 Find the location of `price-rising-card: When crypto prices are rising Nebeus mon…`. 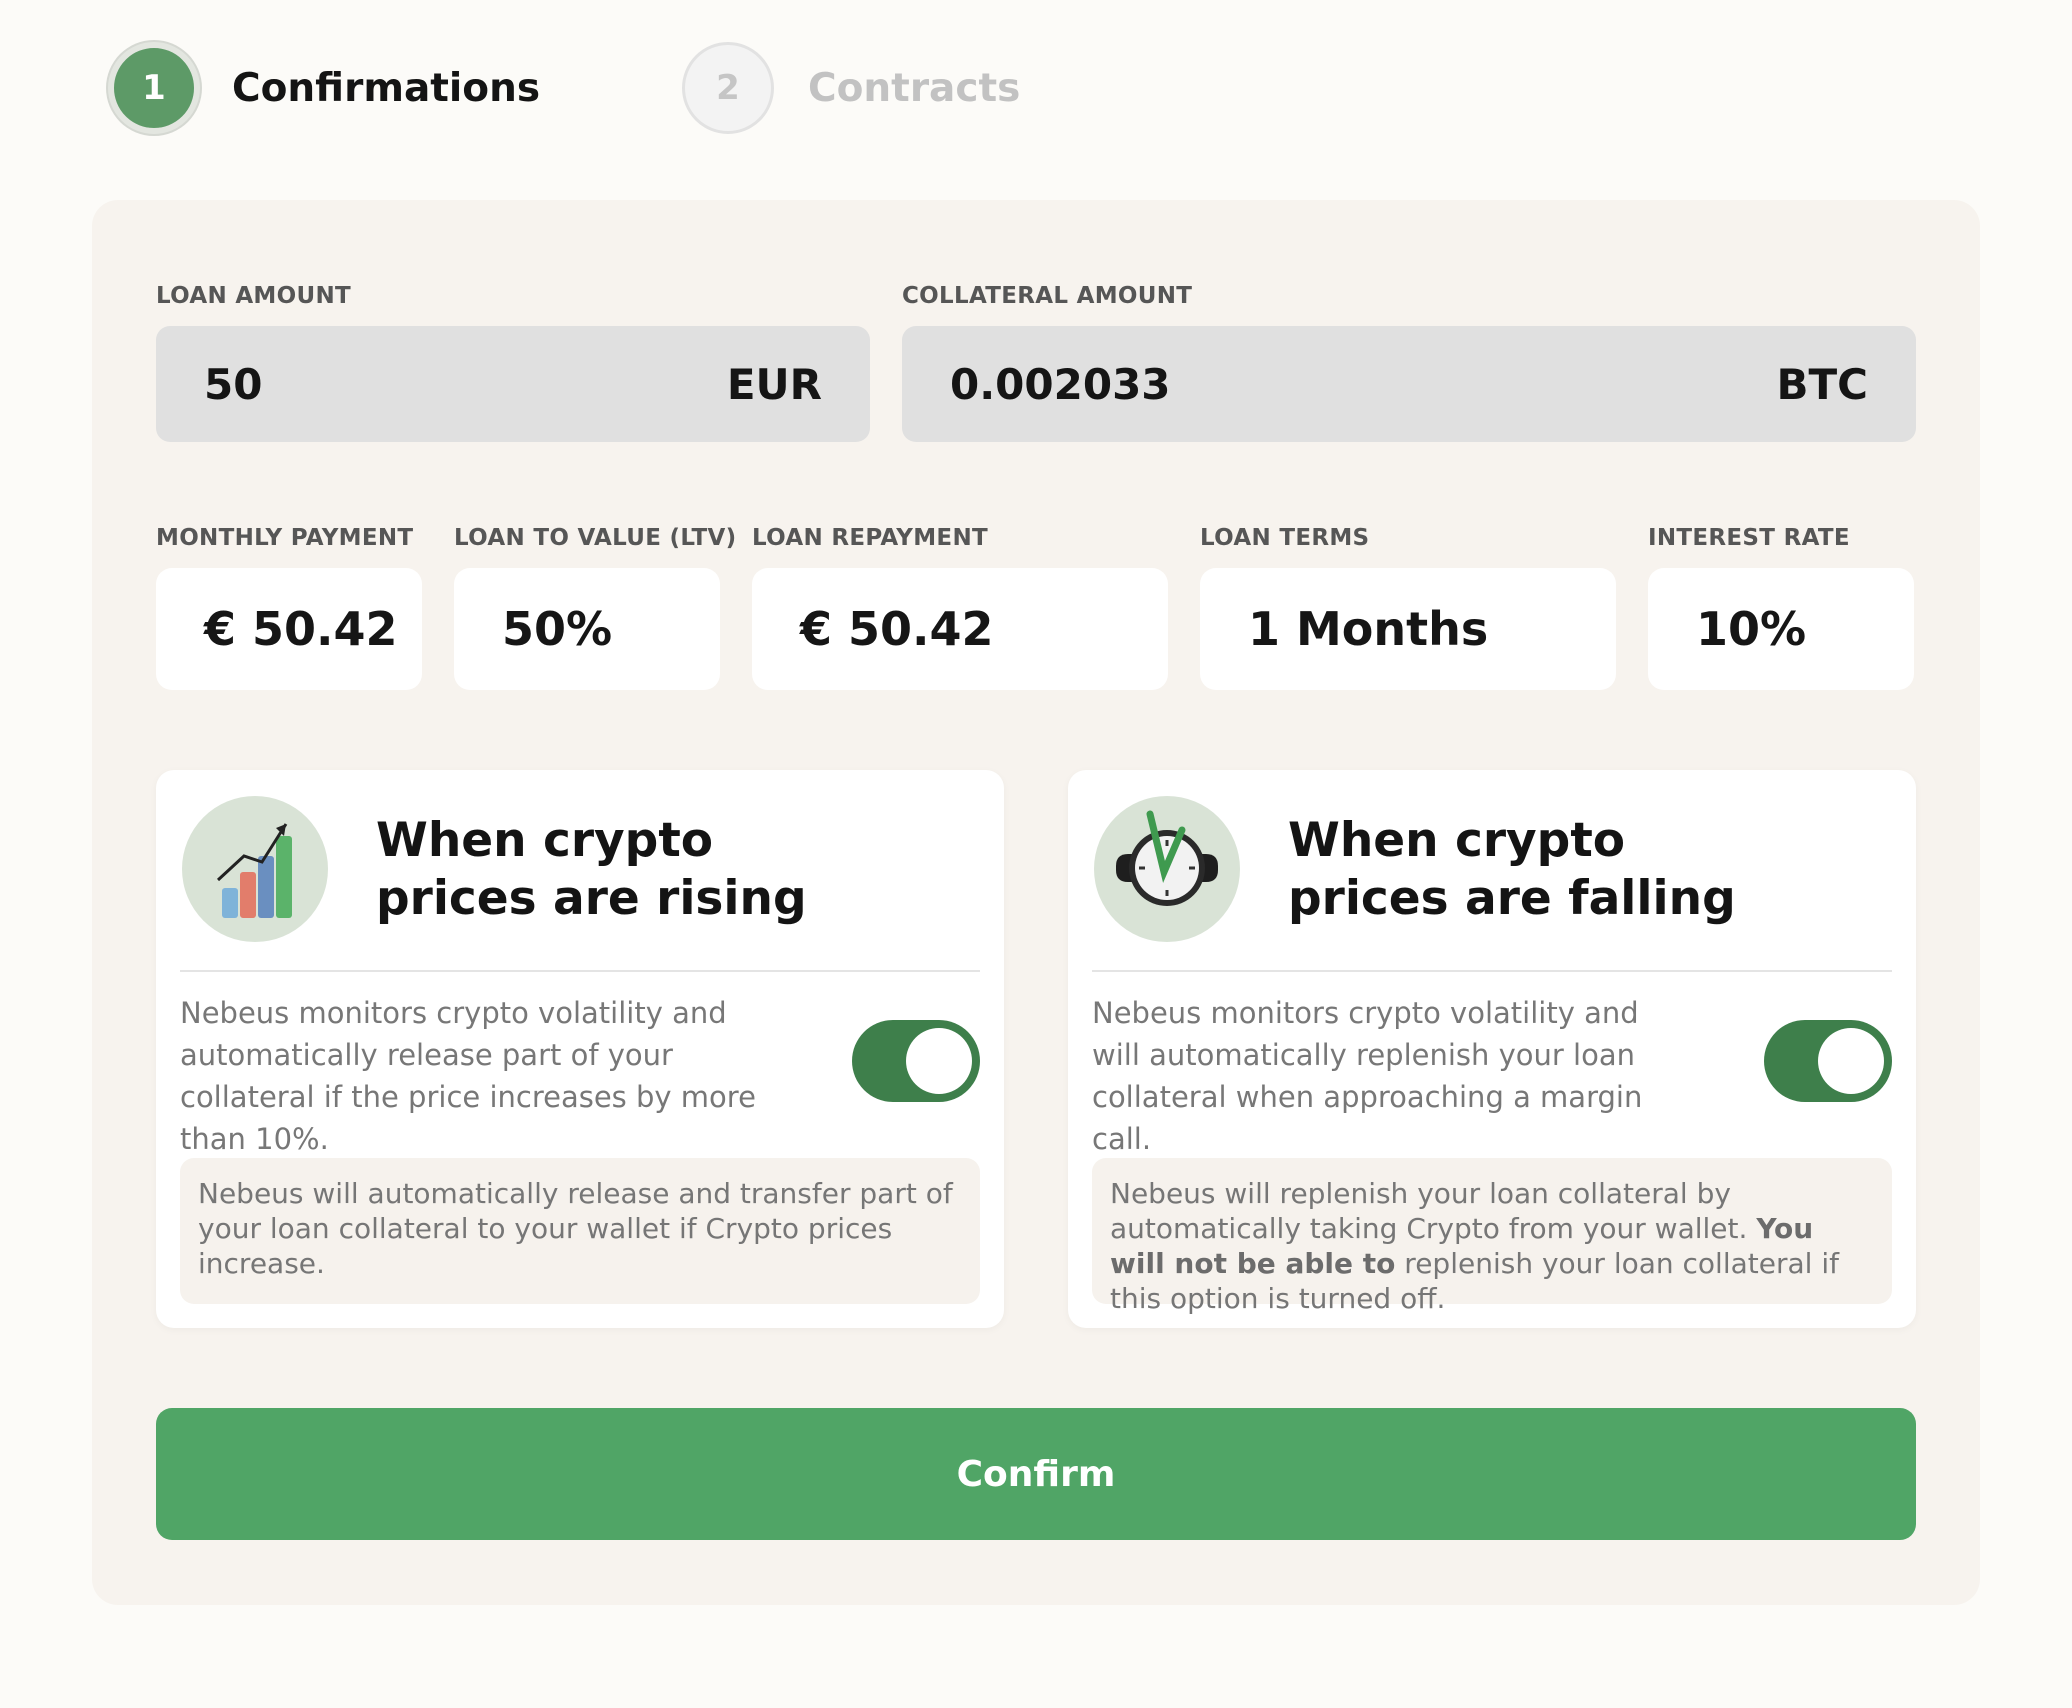

price-rising-card: When crypto prices are rising Nebeus mon… is located at coordinates (580, 1049).